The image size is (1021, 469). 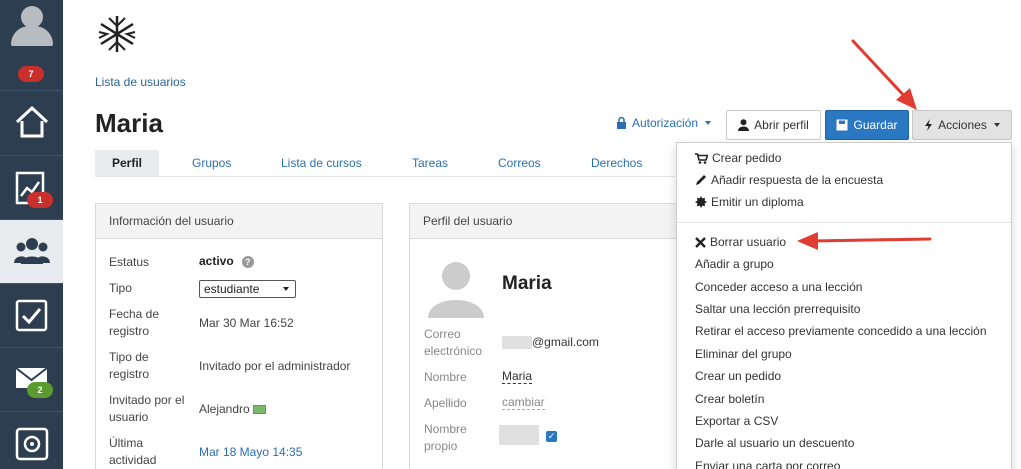 I want to click on actions-dropdown-button: Acciones, so click(x=962, y=125).